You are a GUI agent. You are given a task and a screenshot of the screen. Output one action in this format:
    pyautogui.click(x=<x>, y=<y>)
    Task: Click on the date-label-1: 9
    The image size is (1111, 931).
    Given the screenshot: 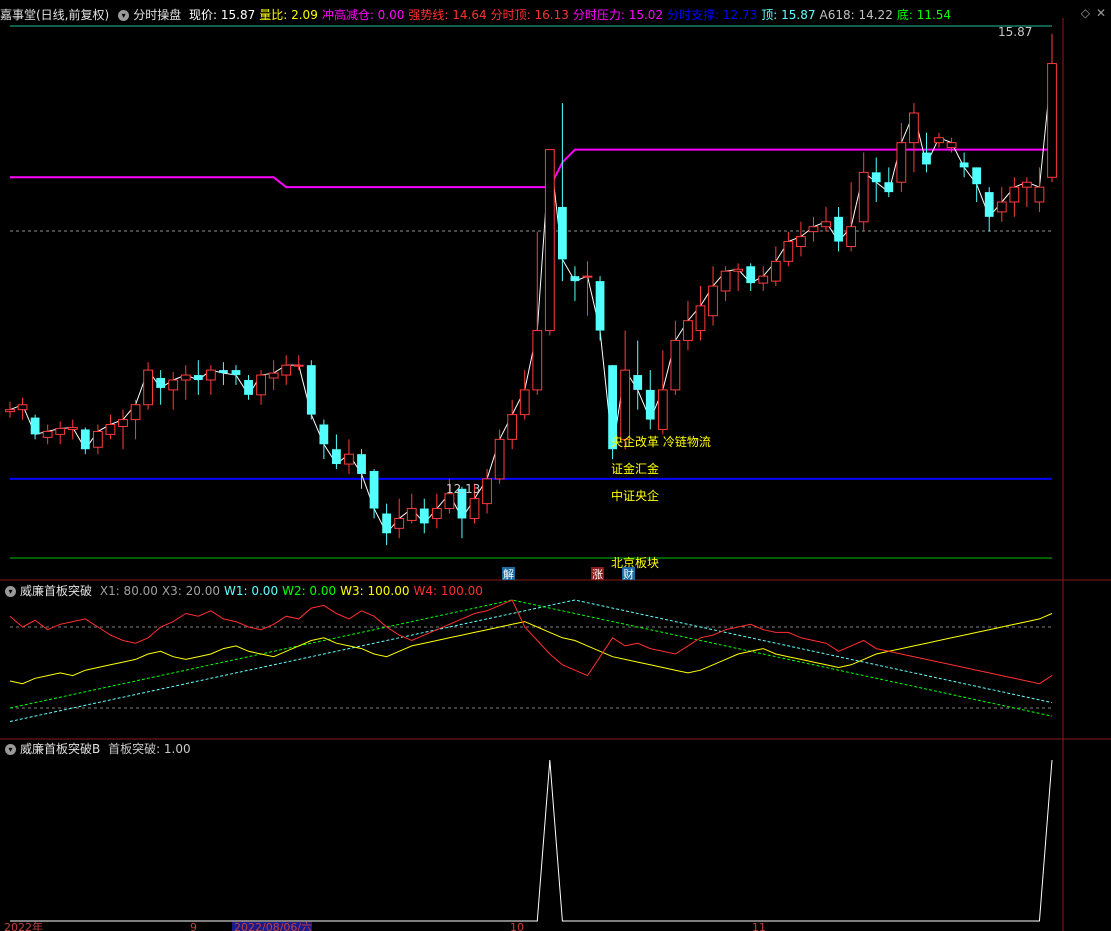 What is the action you would take?
    pyautogui.click(x=193, y=926)
    